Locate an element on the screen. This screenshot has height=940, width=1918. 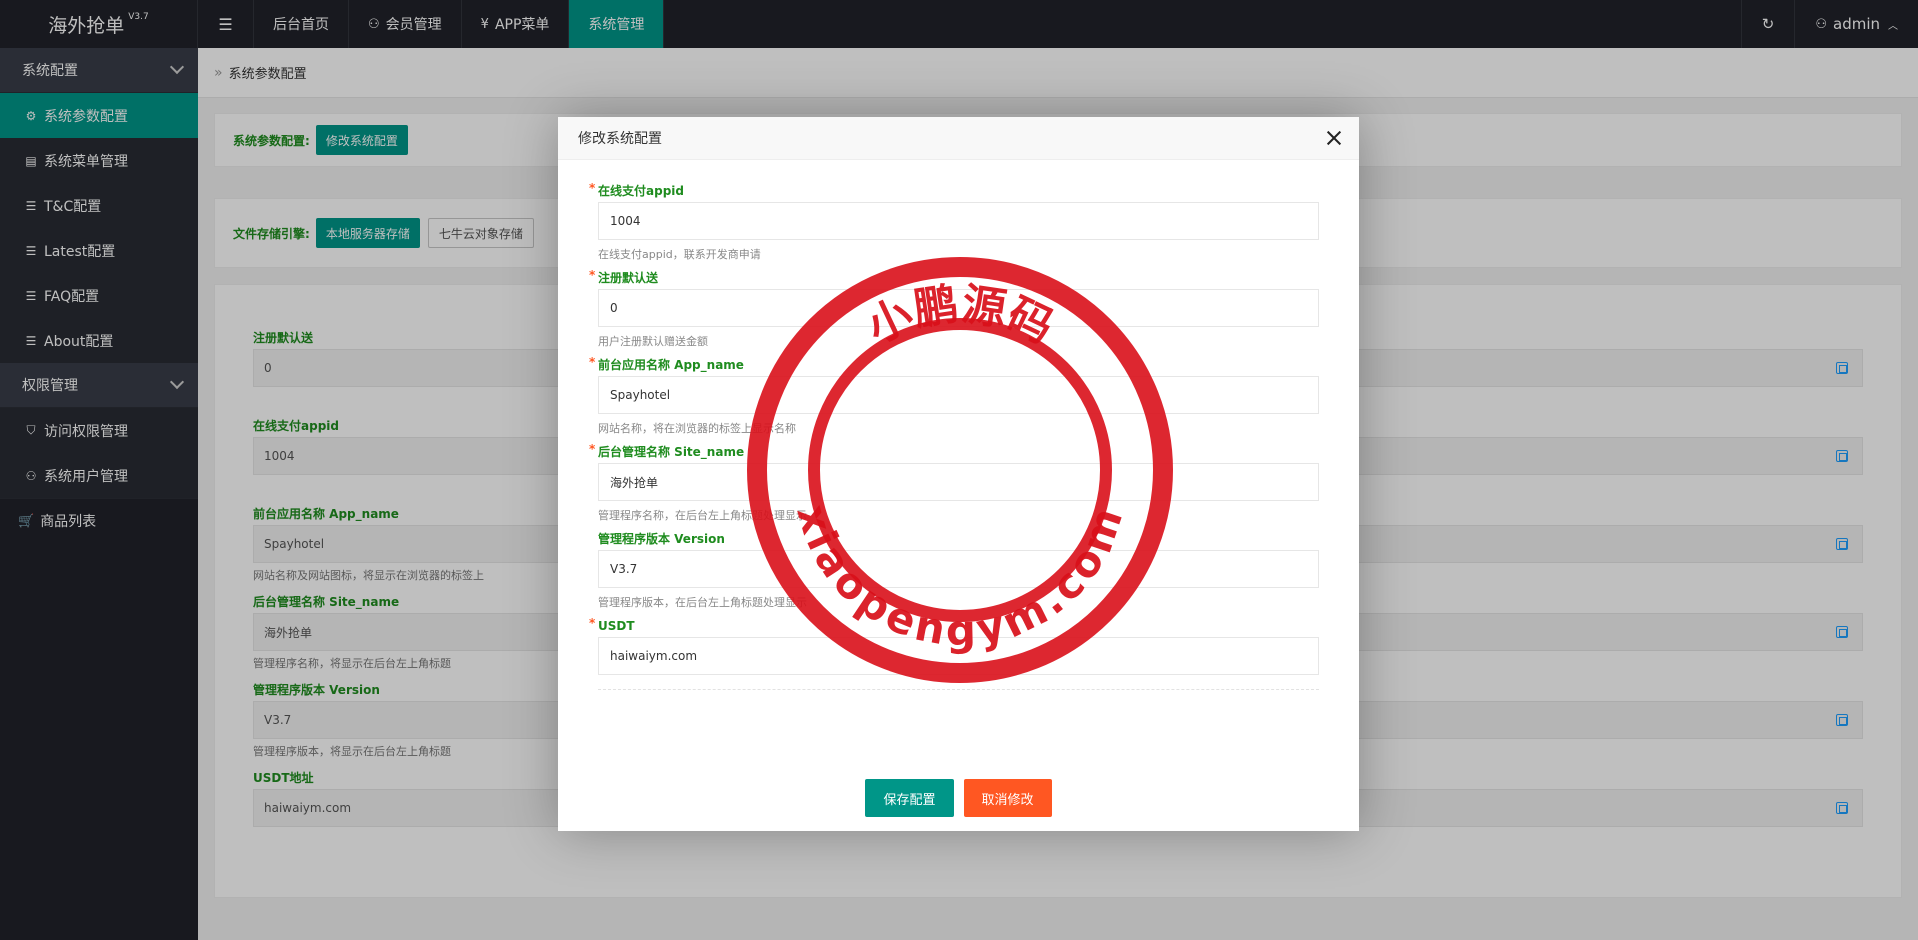
modal-field-version: 管理程序版本 Version V3.7 管理程序版本，在后台左上角标题处理显示 is located at coordinates (958, 569).